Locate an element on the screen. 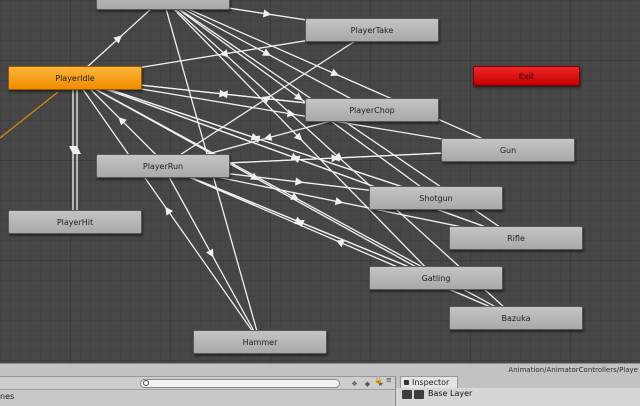 The height and width of the screenshot is (406, 640). state-node-shotgun: Shotgun is located at coordinates (436, 198).